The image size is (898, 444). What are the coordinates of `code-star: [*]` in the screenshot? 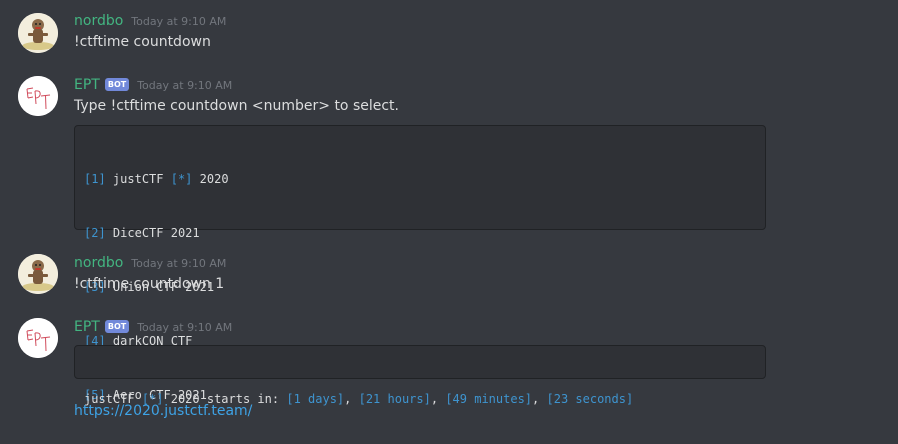 It's located at (181, 179).